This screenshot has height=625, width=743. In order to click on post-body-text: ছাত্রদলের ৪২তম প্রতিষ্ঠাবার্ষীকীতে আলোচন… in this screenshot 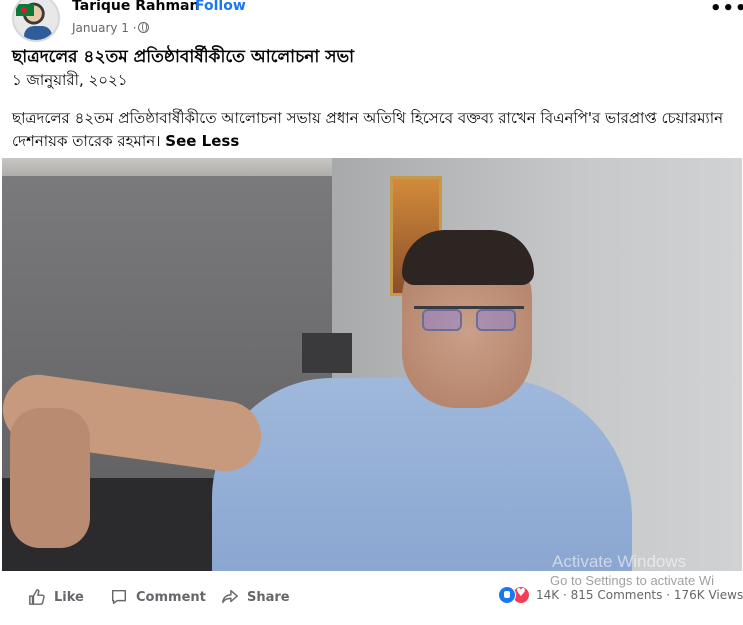, I will do `click(368, 129)`.